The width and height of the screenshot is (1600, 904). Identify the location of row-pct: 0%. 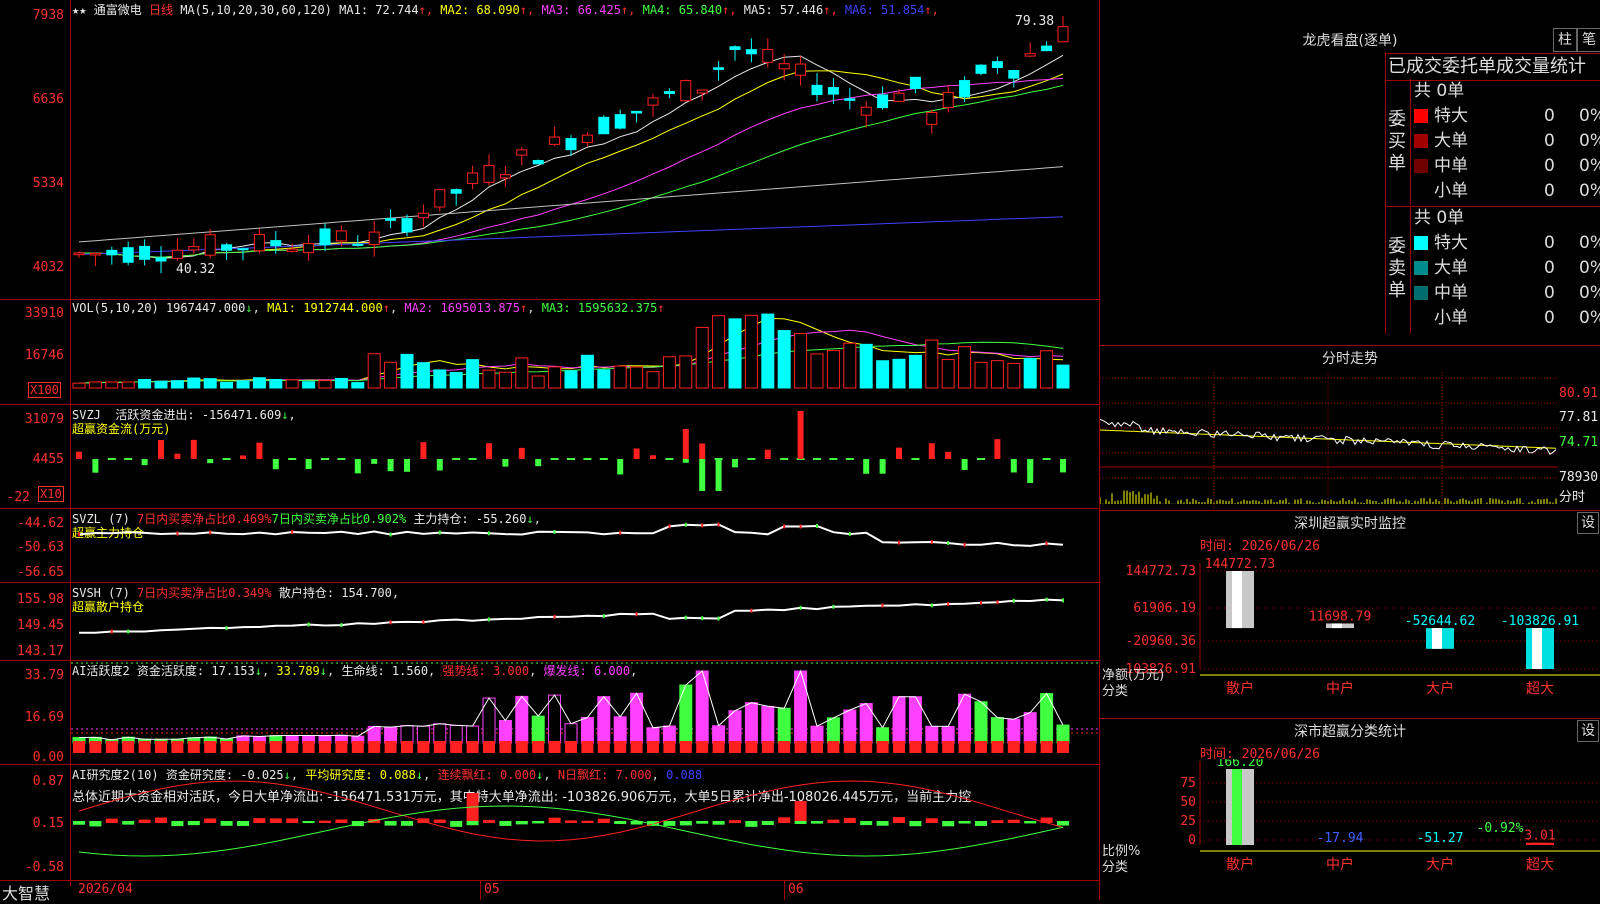
(1589, 243).